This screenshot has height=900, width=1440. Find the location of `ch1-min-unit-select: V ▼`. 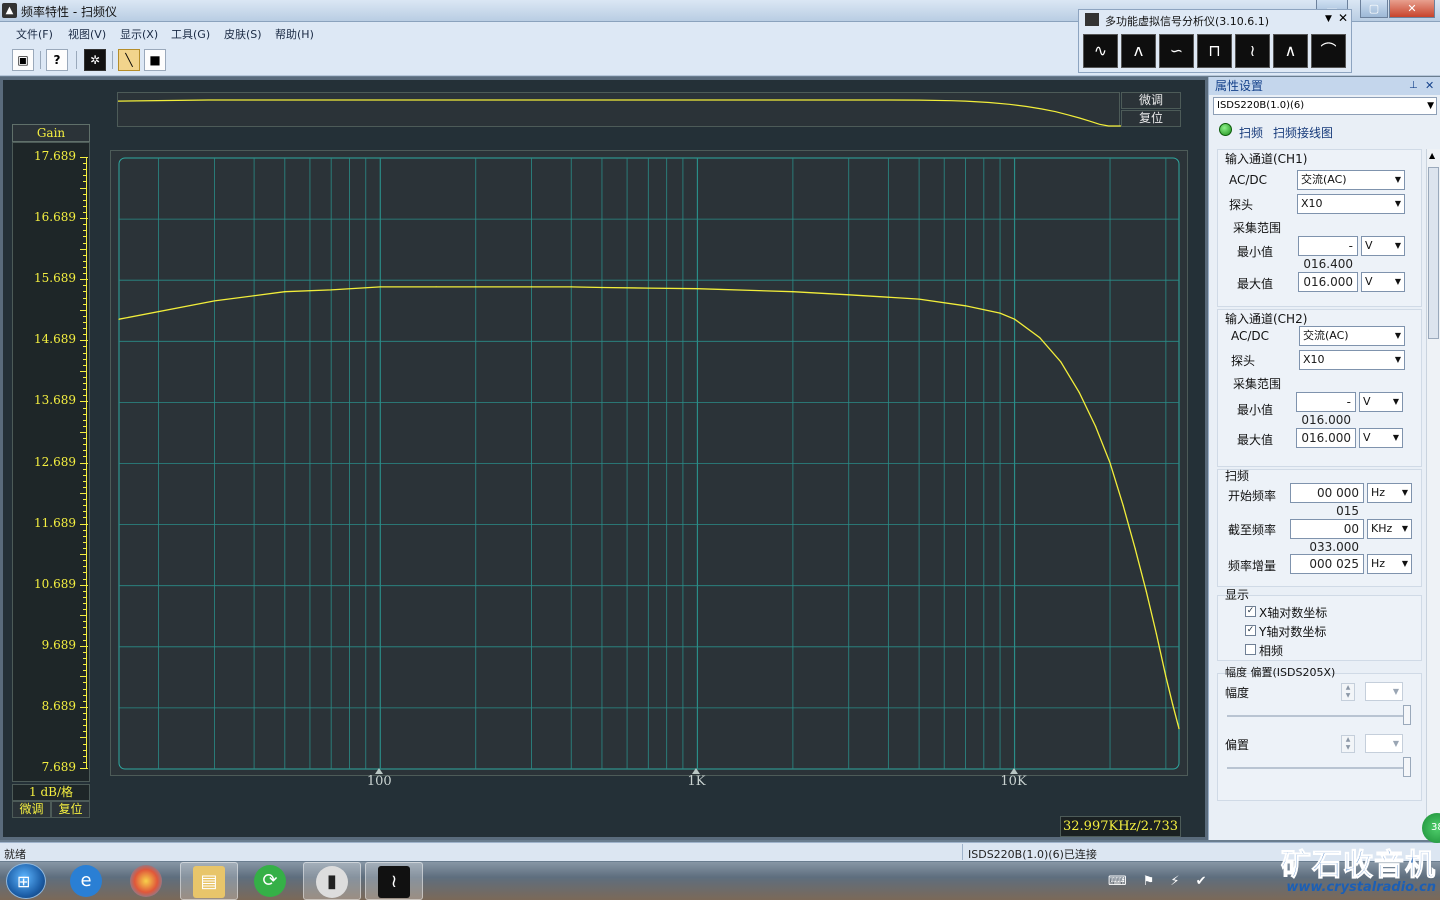

ch1-min-unit-select: V ▼ is located at coordinates (1383, 246).